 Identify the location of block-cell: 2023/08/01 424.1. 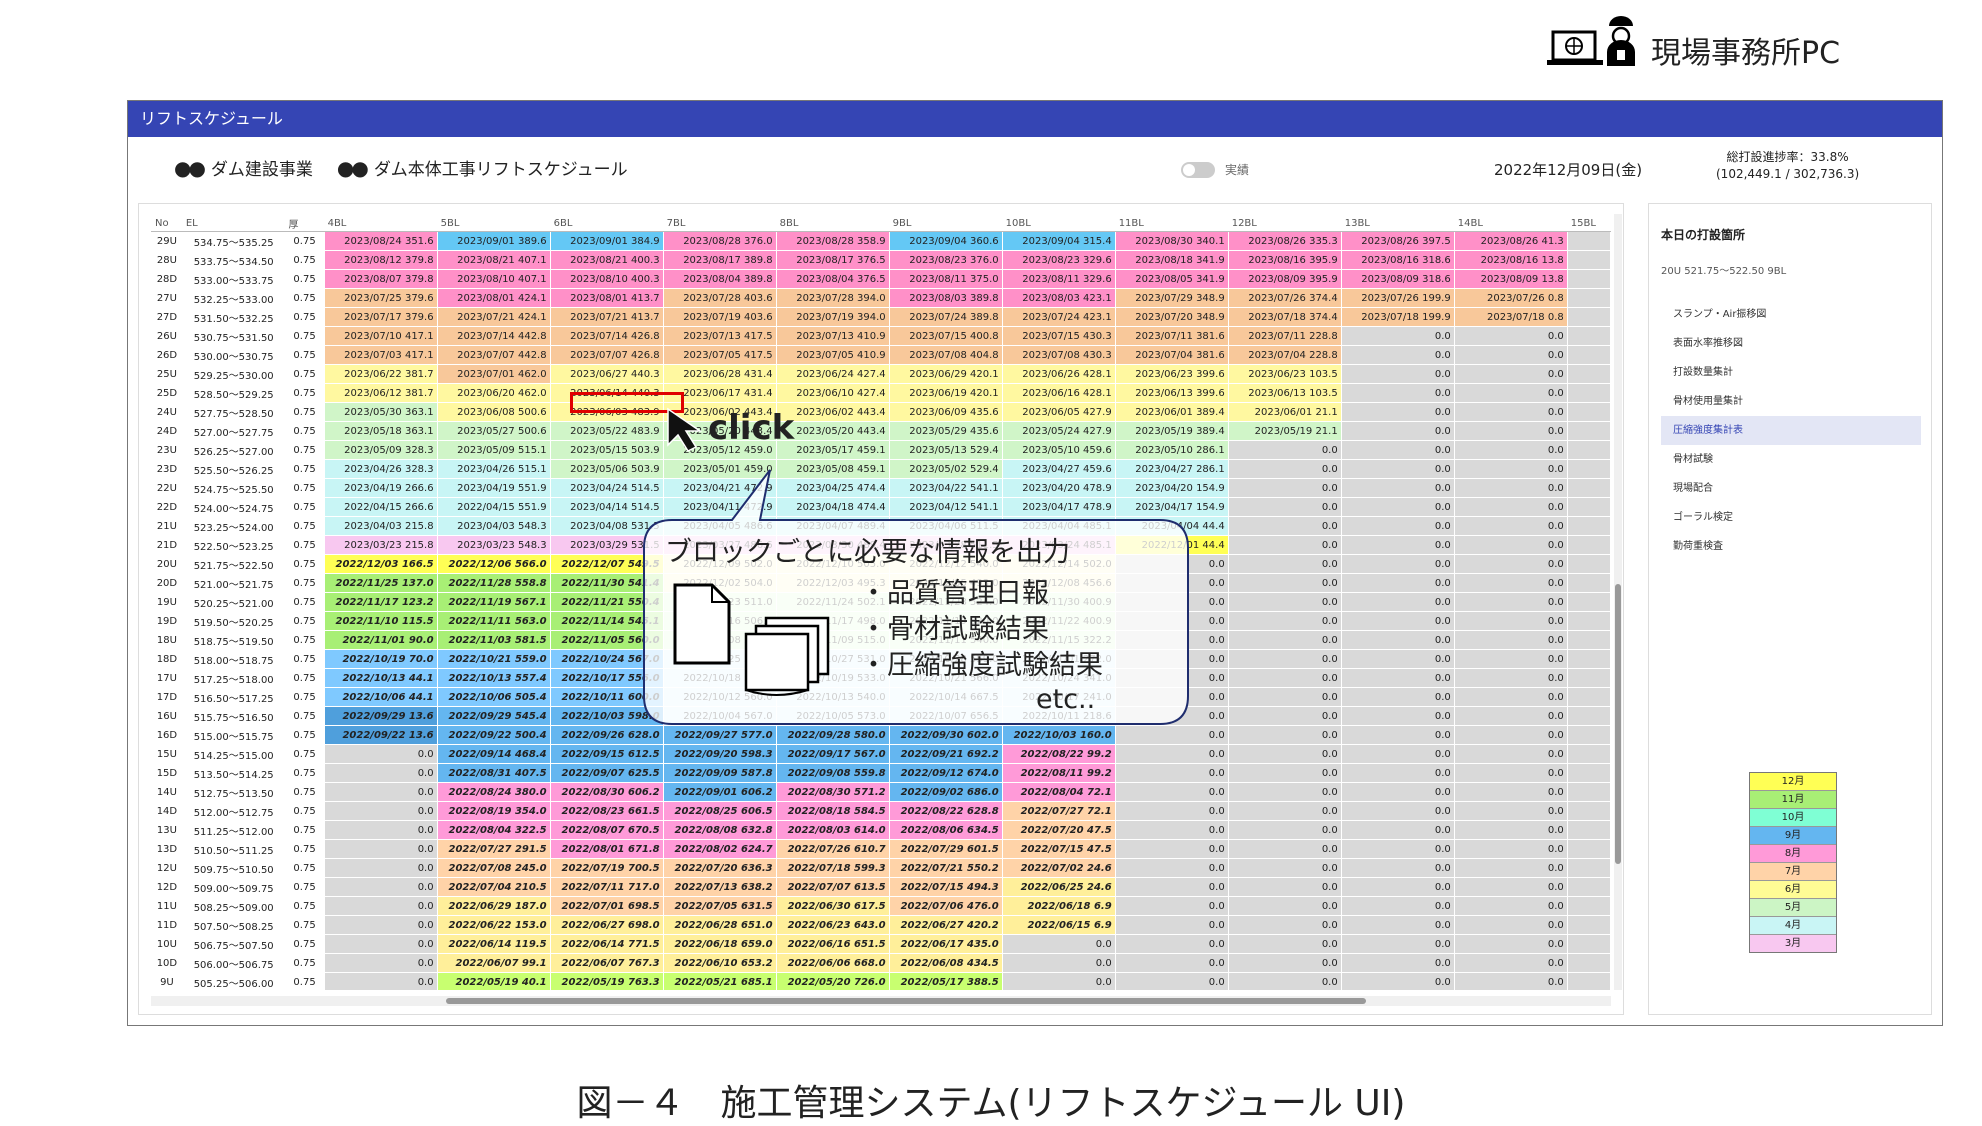
(493, 298).